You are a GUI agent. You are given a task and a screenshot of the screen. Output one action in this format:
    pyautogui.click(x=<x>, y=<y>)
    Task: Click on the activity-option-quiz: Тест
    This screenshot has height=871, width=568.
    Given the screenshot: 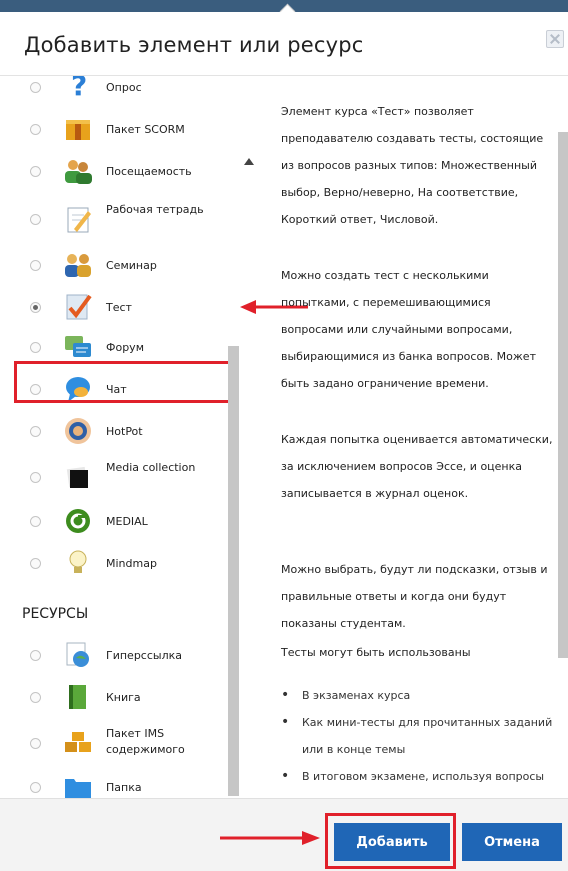 What is the action you would take?
    pyautogui.click(x=115, y=308)
    